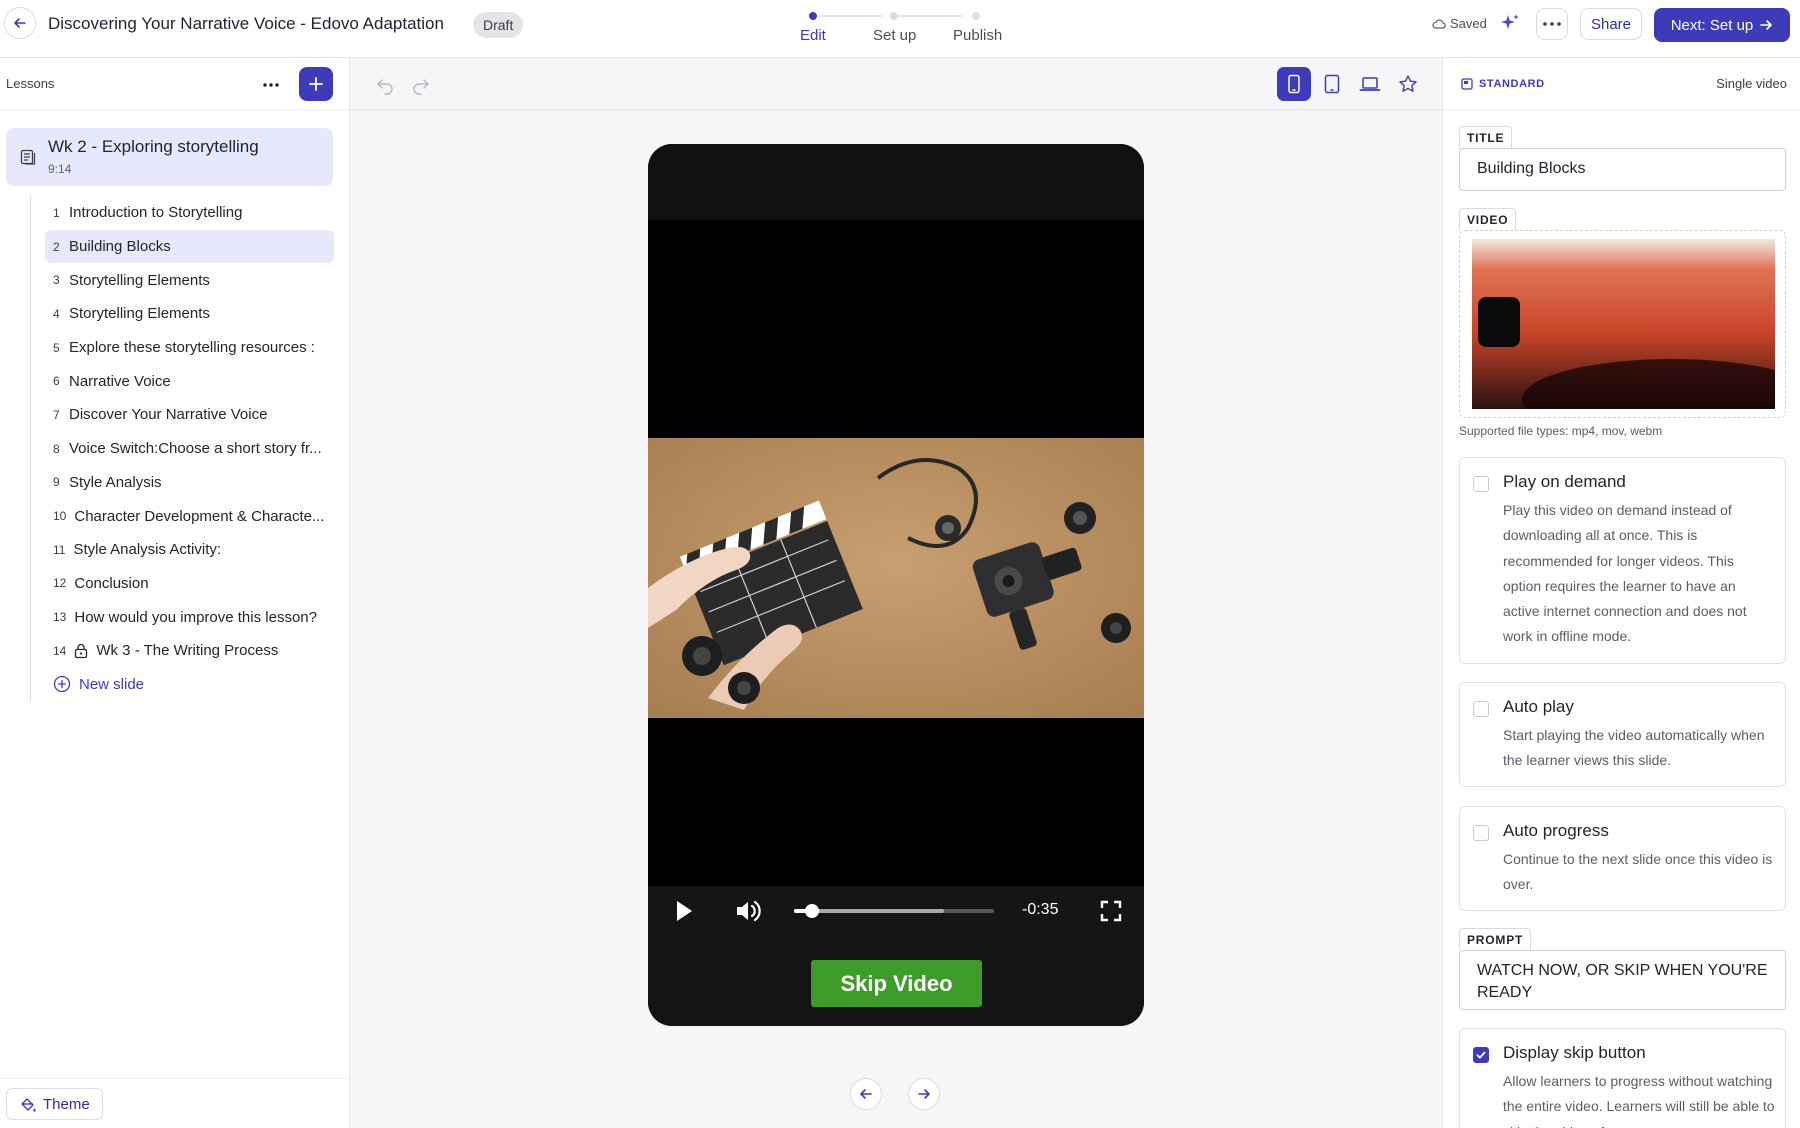  I want to click on video-still, so click(896, 578).